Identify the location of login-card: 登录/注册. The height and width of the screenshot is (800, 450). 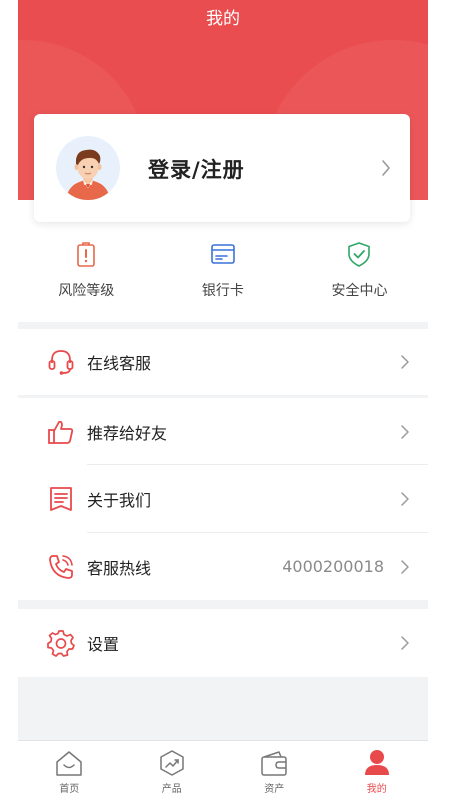
(222, 168).